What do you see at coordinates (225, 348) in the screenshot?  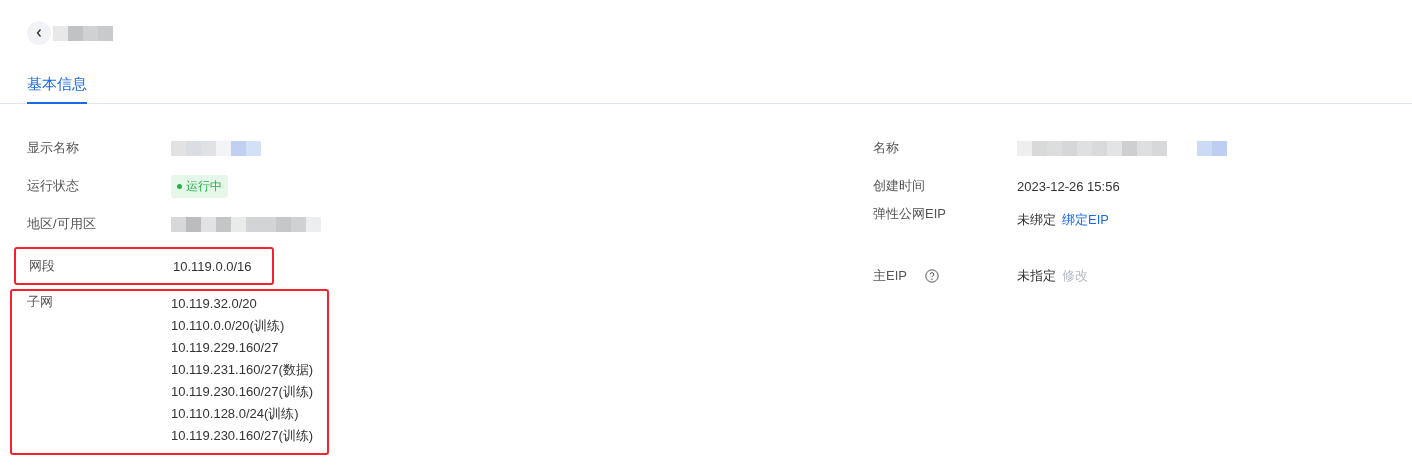 I see `subnet-value: 10.119.229.160/27` at bounding box center [225, 348].